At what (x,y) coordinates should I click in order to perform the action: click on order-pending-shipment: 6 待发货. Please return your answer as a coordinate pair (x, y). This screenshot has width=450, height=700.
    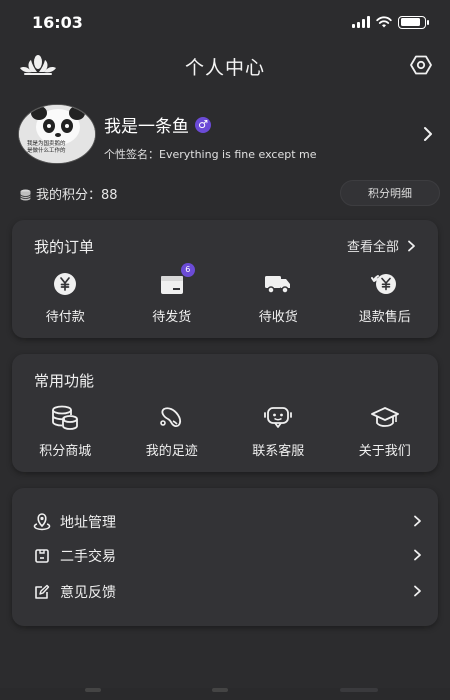
    Looking at the image, I should click on (172, 296).